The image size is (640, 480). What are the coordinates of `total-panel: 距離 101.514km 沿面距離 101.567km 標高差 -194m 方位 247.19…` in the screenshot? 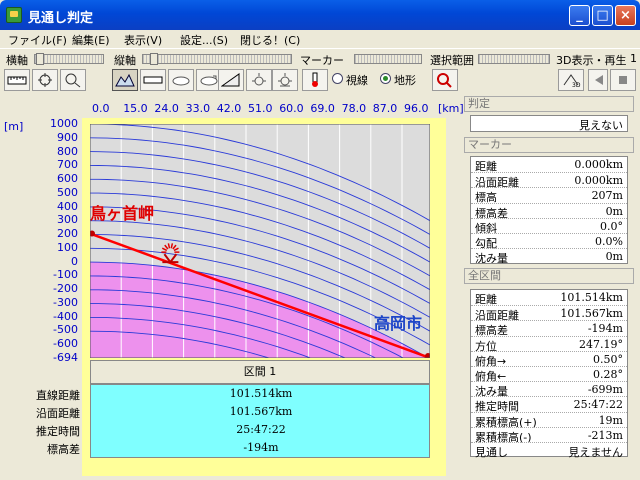 It's located at (549, 374).